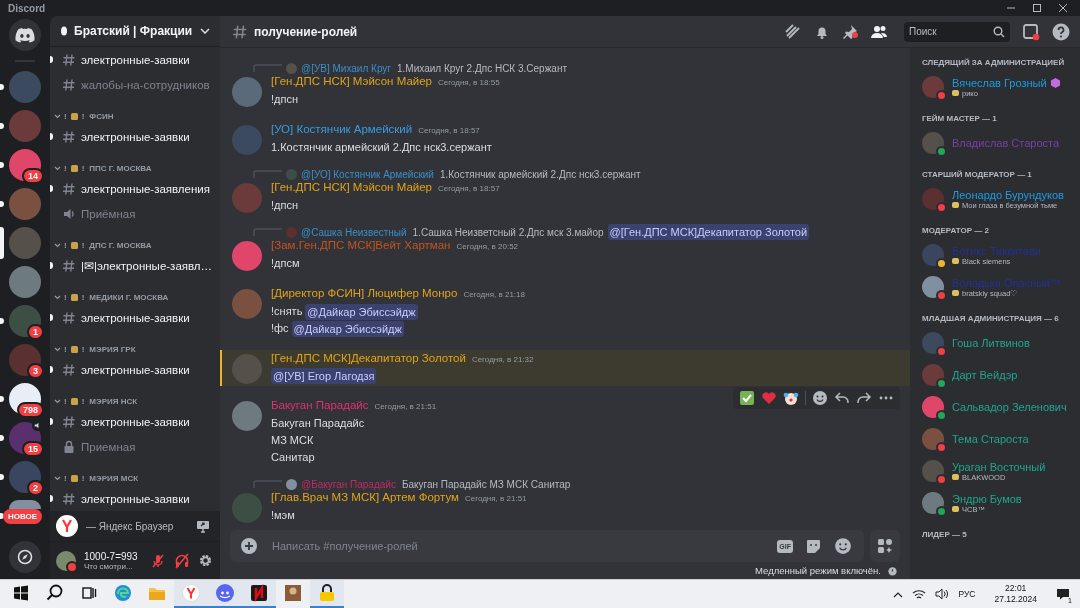 This screenshot has height=608, width=1080. I want to click on threads-icon, so click(793, 31).